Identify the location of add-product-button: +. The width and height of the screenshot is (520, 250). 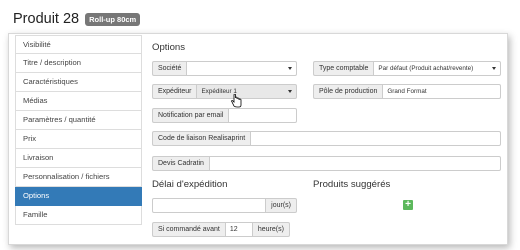
(408, 205).